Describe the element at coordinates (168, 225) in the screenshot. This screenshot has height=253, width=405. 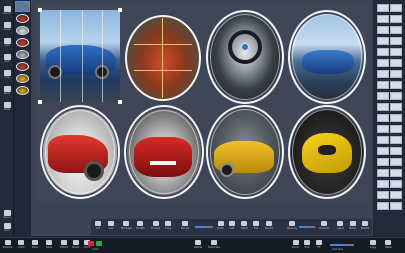
I see `copy-tool: Copy` at that location.